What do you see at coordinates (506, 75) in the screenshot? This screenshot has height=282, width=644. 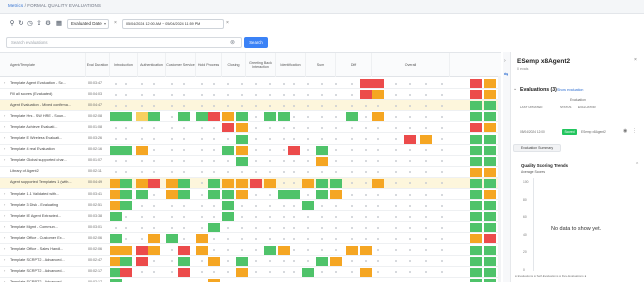 I see `link-icon: ⇆` at bounding box center [506, 75].